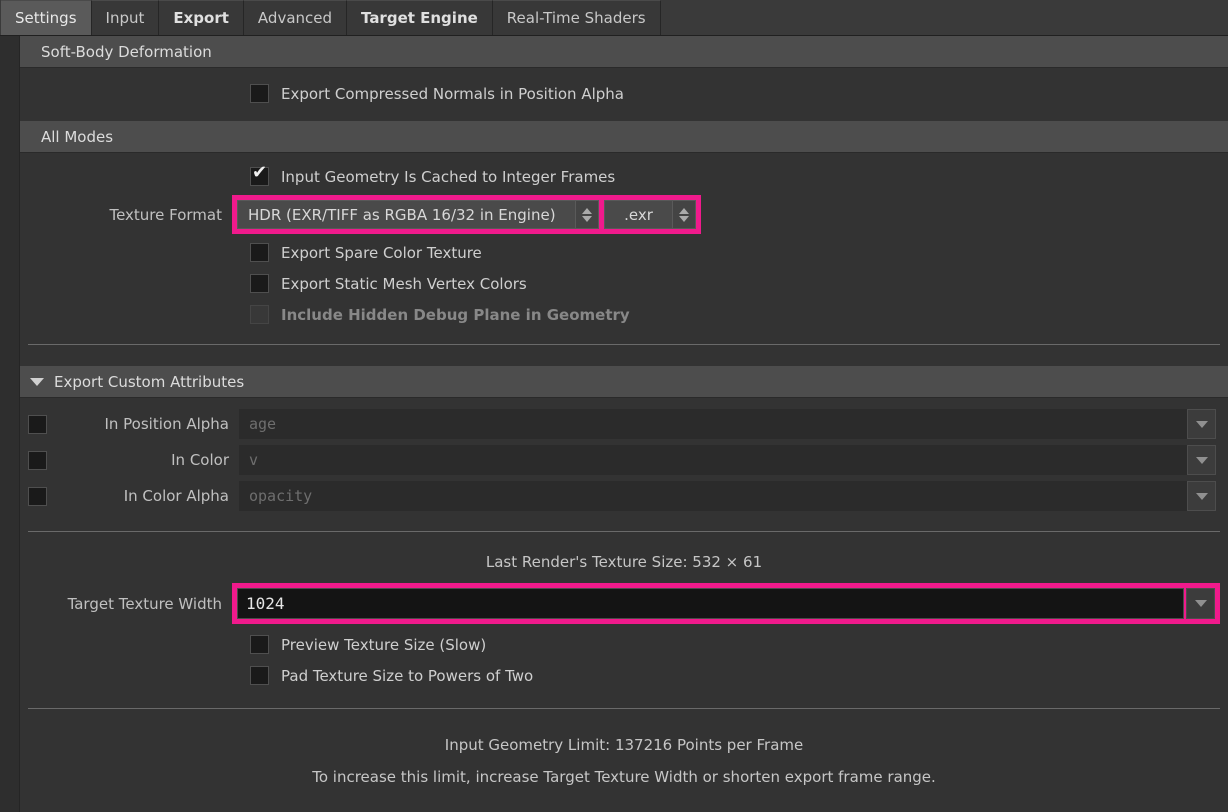 Image resolution: width=1228 pixels, height=812 pixels. I want to click on dropdown-texture-format-value: HDR (EXR/TIFF as RGBA 16/32 in Engine), so click(402, 214).